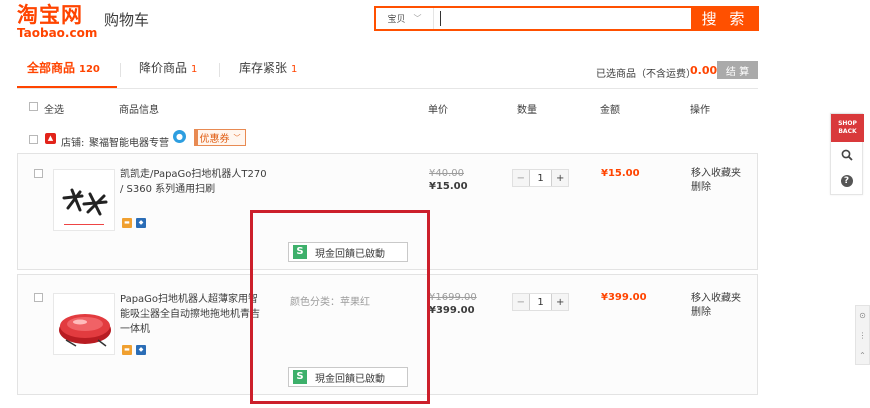  I want to click on edge-top-icon: ⌃, so click(862, 356).